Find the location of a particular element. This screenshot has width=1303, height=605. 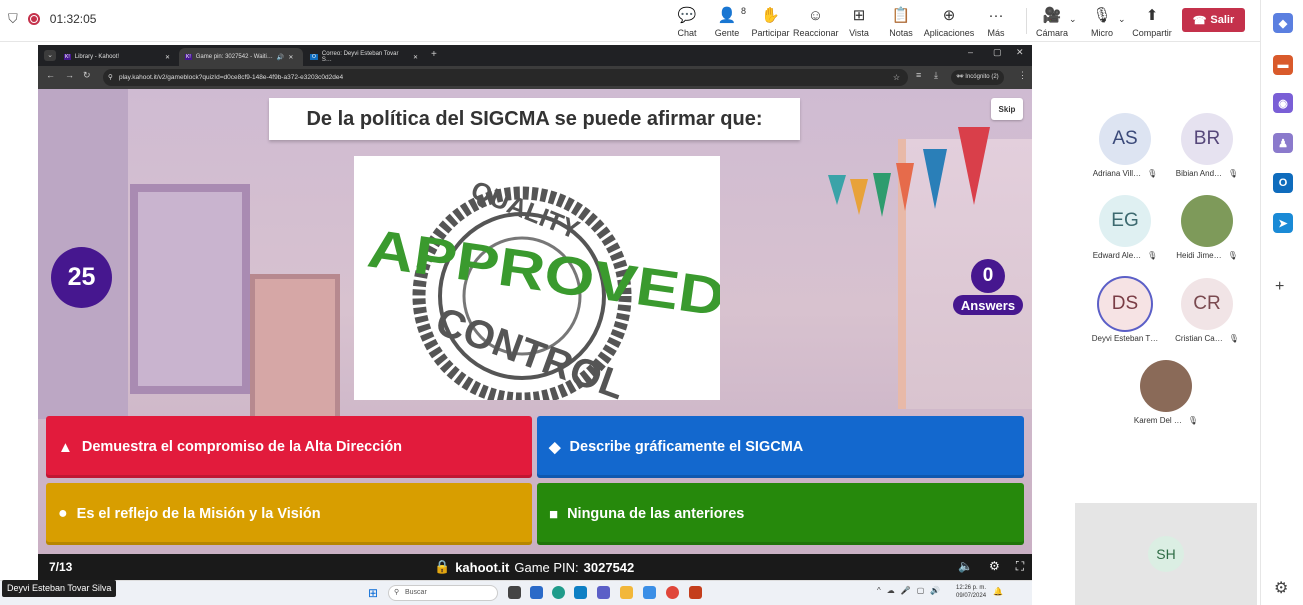

file-explorer-icon is located at coordinates (626, 592).